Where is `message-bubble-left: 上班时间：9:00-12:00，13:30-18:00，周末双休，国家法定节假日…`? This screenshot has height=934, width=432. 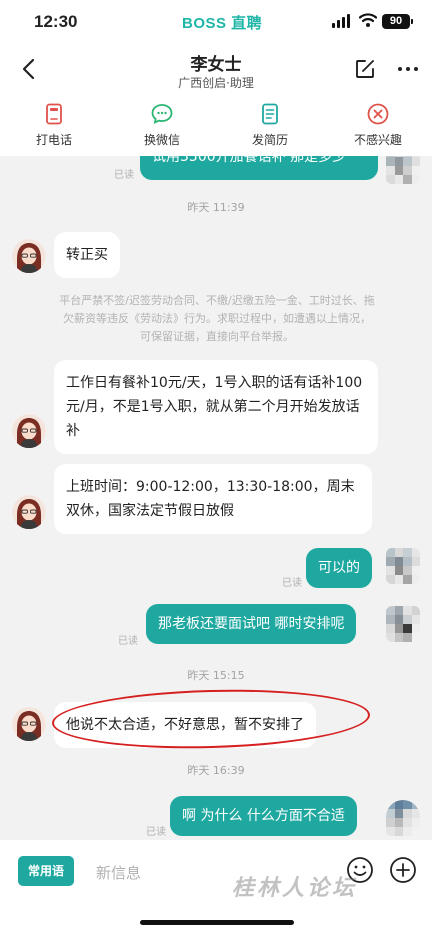 message-bubble-left: 上班时间：9:00-12:00，13:30-18:00，周末双休，国家法定节假日… is located at coordinates (213, 499).